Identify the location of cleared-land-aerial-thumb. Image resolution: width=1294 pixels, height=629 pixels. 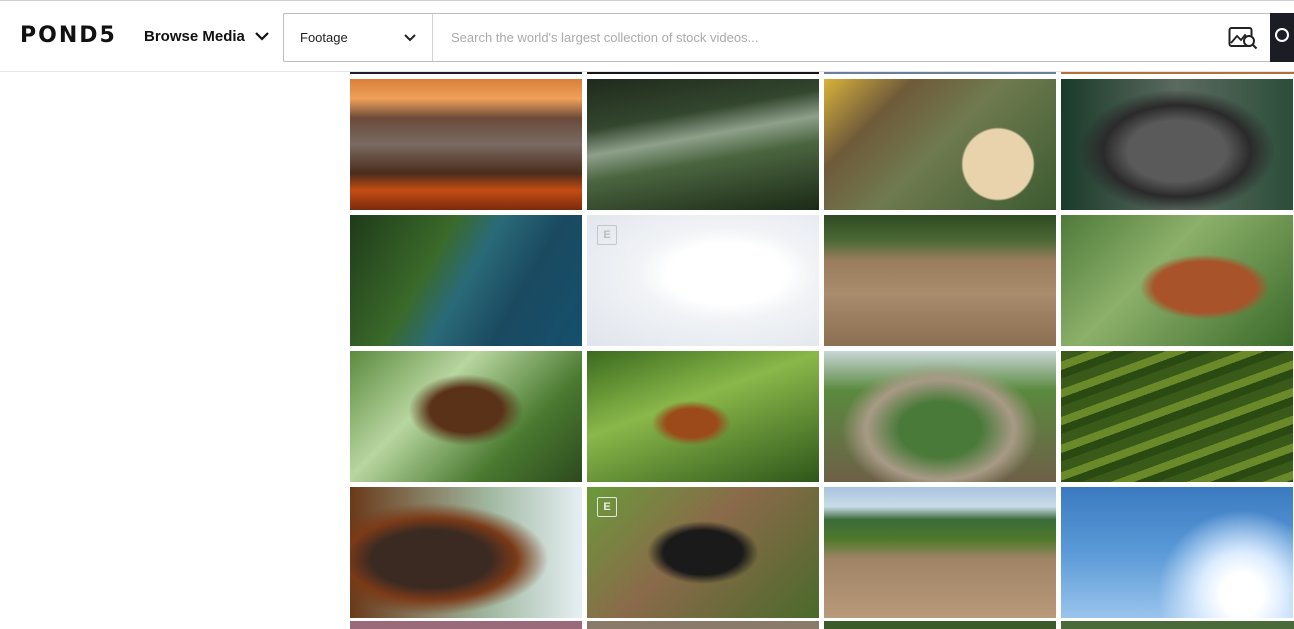
(940, 280).